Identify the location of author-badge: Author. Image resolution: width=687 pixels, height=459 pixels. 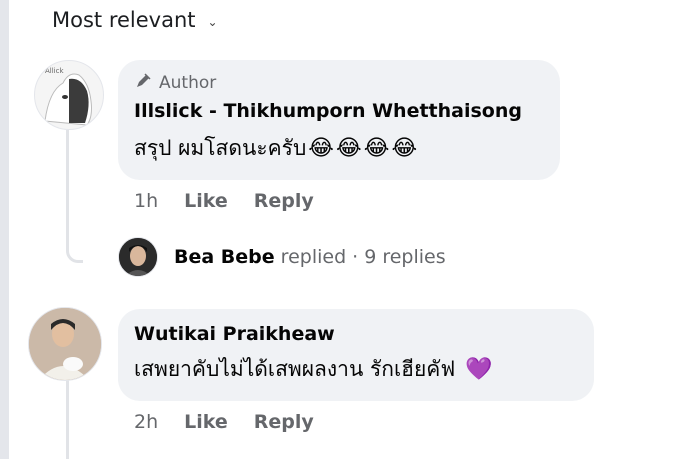
(338, 83).